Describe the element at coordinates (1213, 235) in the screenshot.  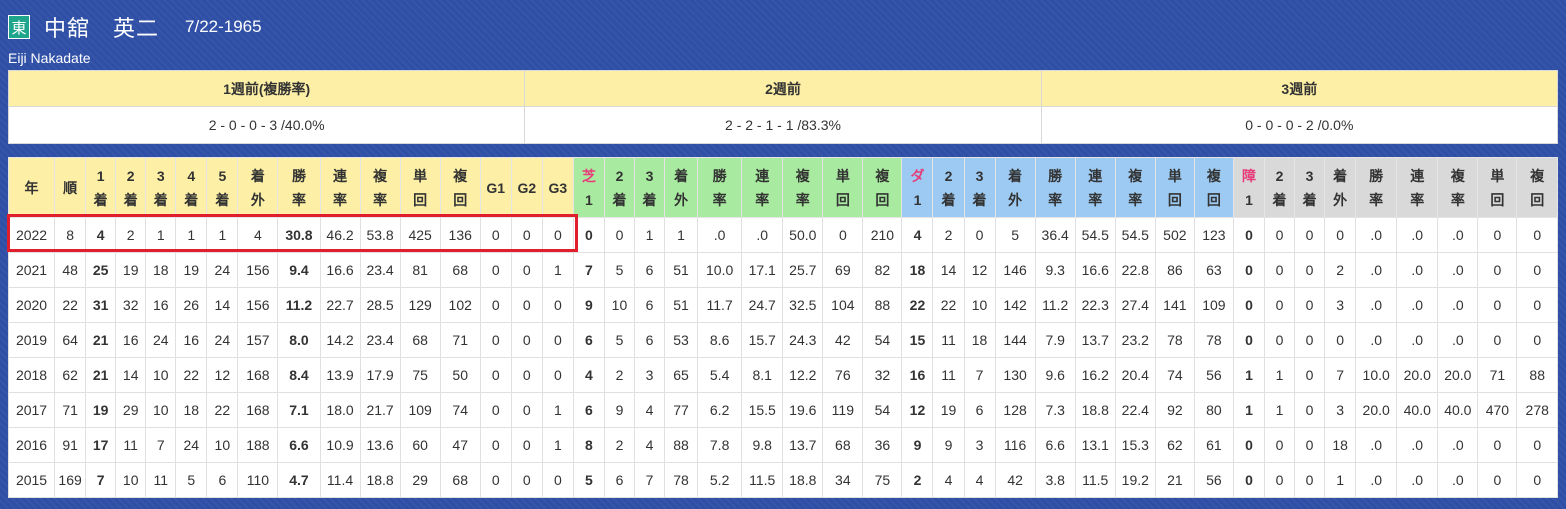
I see `stats-cell: 123` at that location.